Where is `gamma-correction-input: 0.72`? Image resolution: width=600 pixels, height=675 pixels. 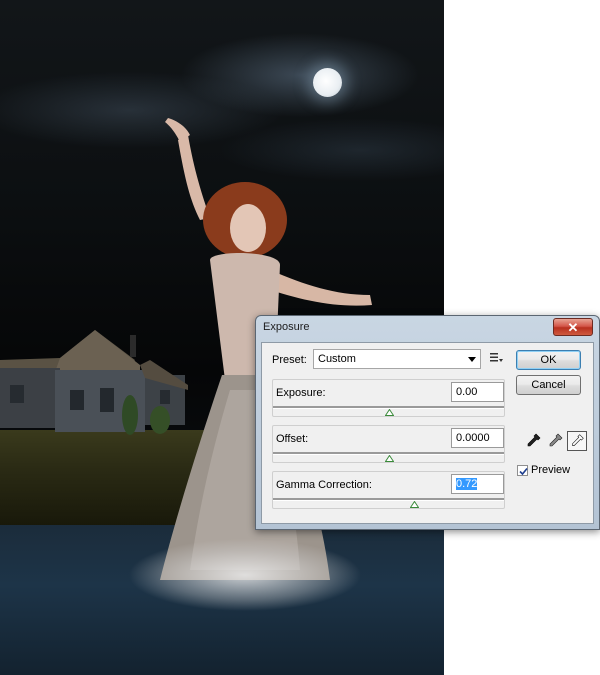
gamma-correction-input: 0.72 is located at coordinates (477, 484).